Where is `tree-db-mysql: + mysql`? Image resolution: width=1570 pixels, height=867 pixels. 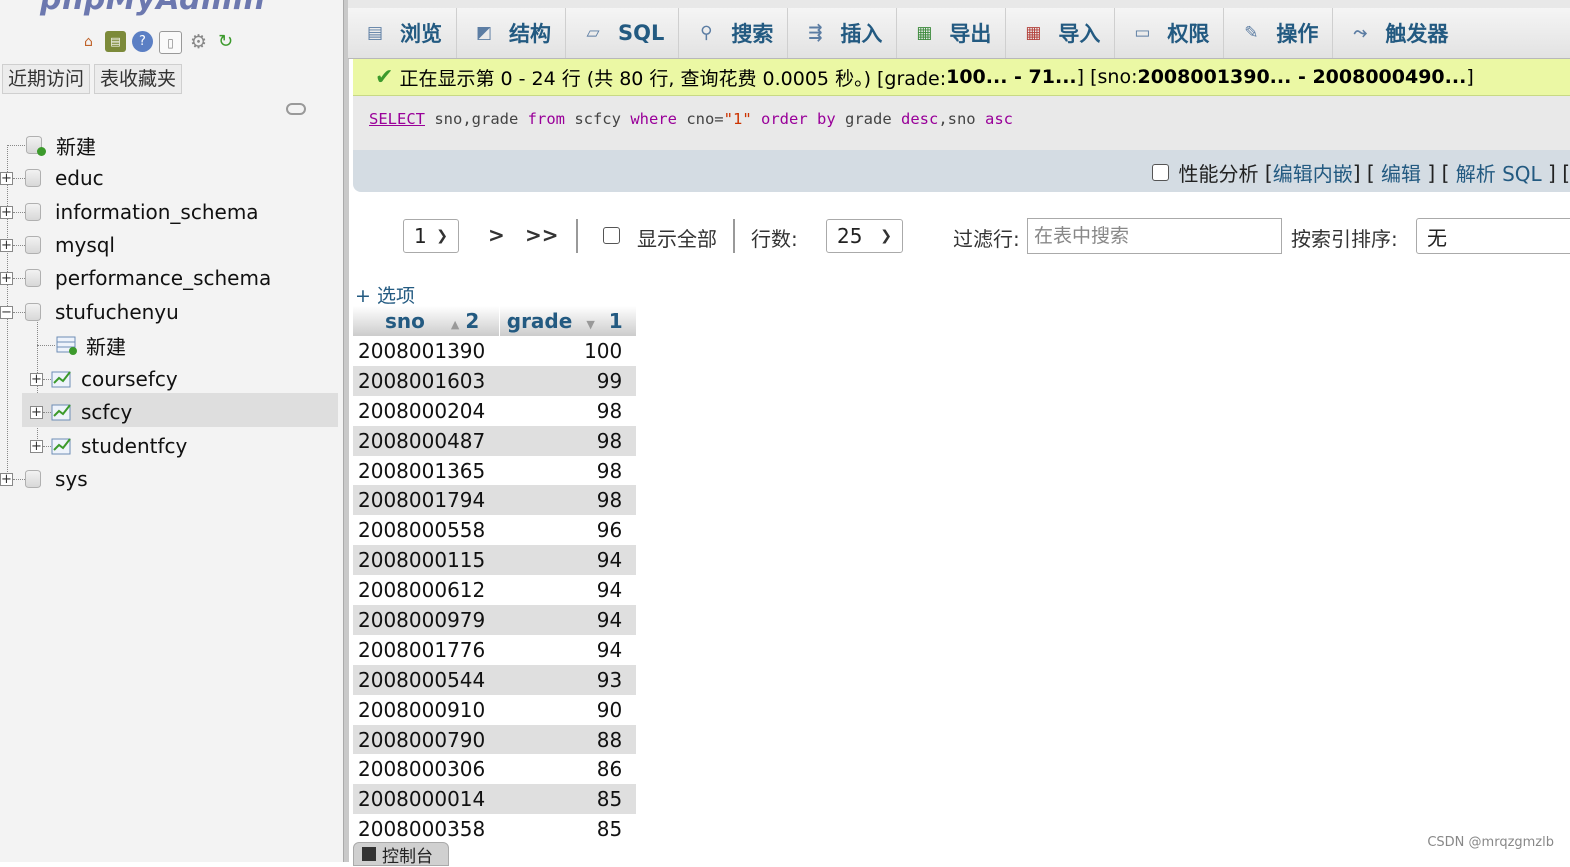 tree-db-mysql: + mysql is located at coordinates (57, 245).